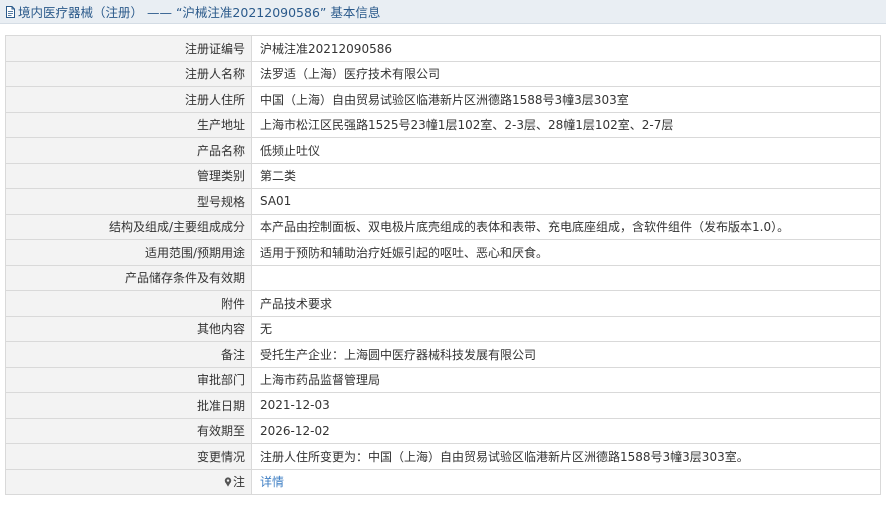 This screenshot has width=886, height=507. I want to click on note-label-cell: 注, so click(128, 481).